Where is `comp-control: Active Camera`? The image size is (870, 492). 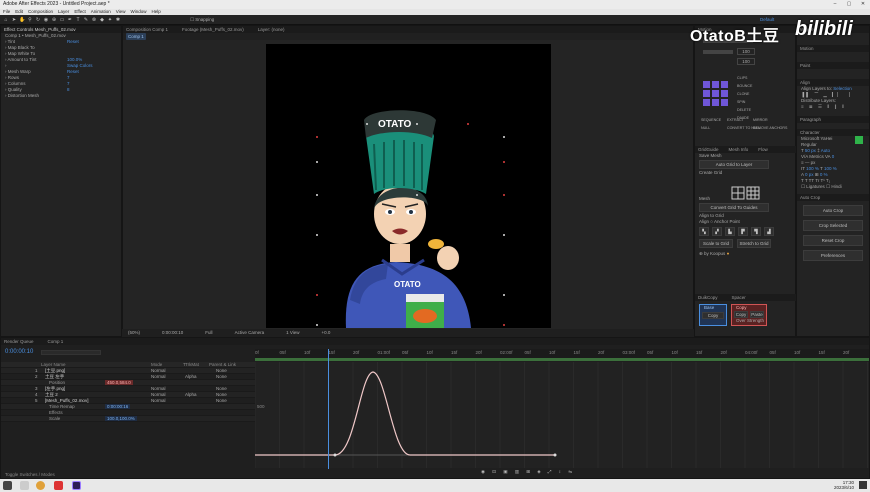 comp-control: Active Camera is located at coordinates (250, 332).